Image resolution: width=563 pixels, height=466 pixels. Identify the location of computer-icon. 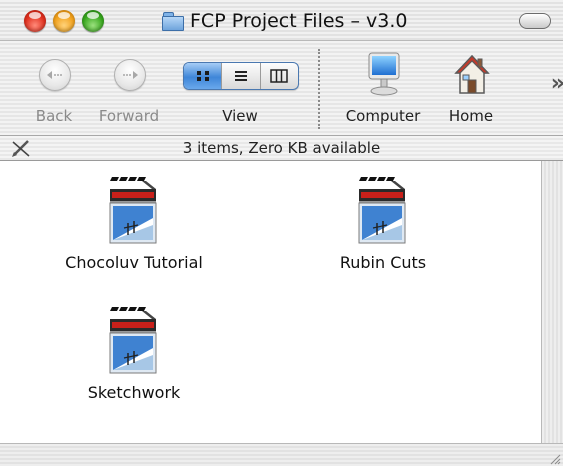
(384, 74).